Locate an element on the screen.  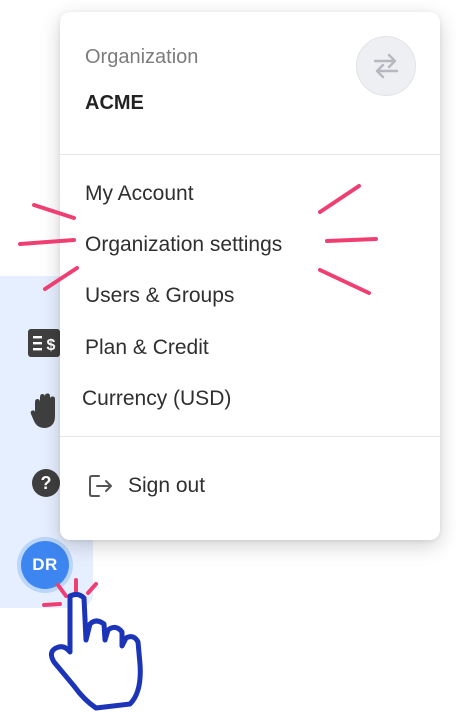
help-icon: ? is located at coordinates (46, 483).